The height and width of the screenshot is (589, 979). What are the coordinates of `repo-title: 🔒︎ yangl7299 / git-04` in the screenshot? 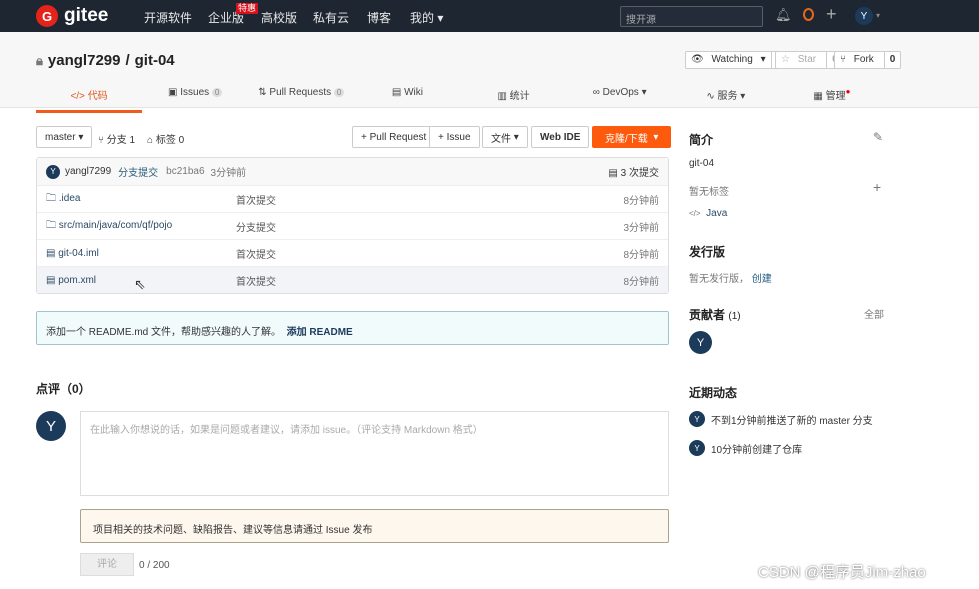 It's located at (105, 60).